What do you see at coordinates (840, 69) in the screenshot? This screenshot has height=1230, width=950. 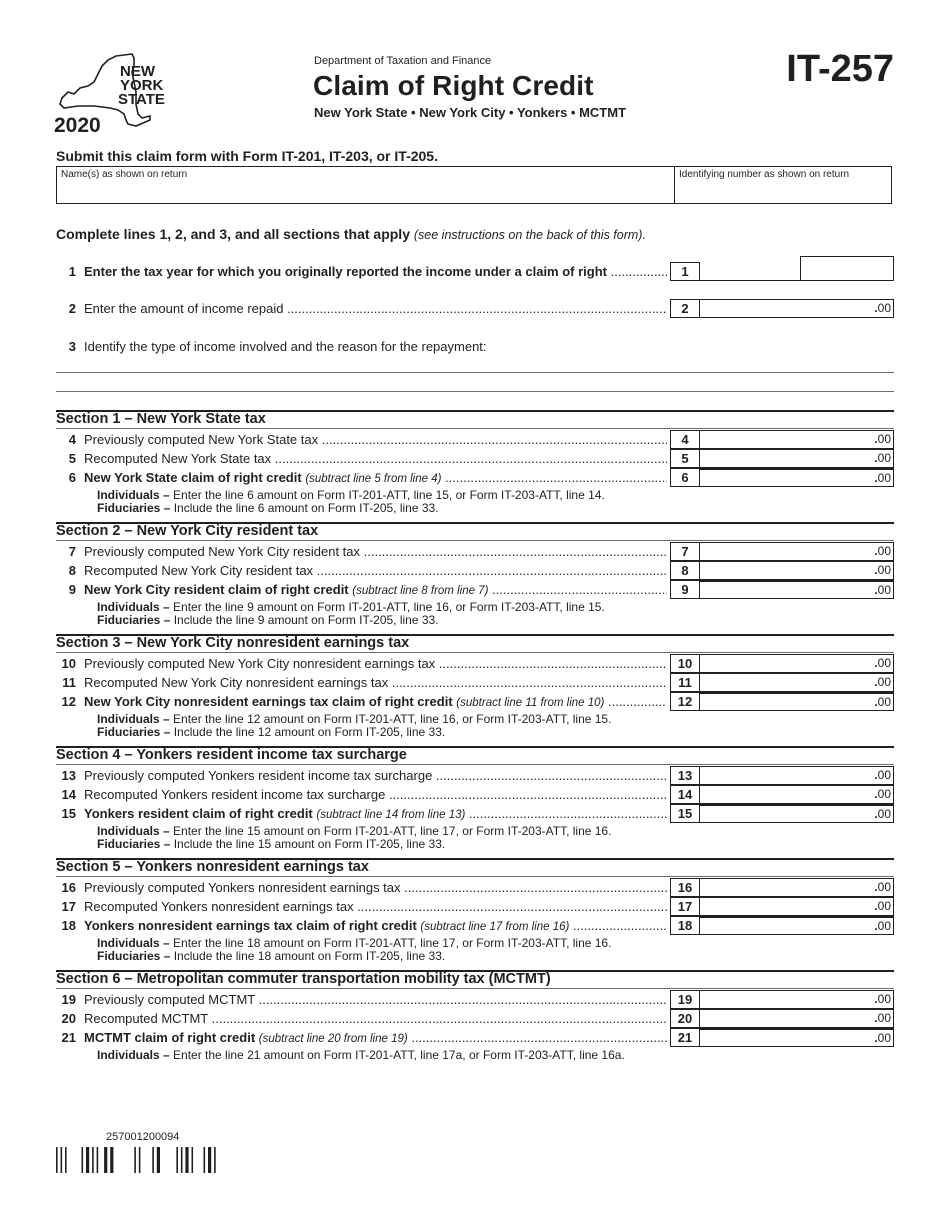 I see `form-number: IT-257` at bounding box center [840, 69].